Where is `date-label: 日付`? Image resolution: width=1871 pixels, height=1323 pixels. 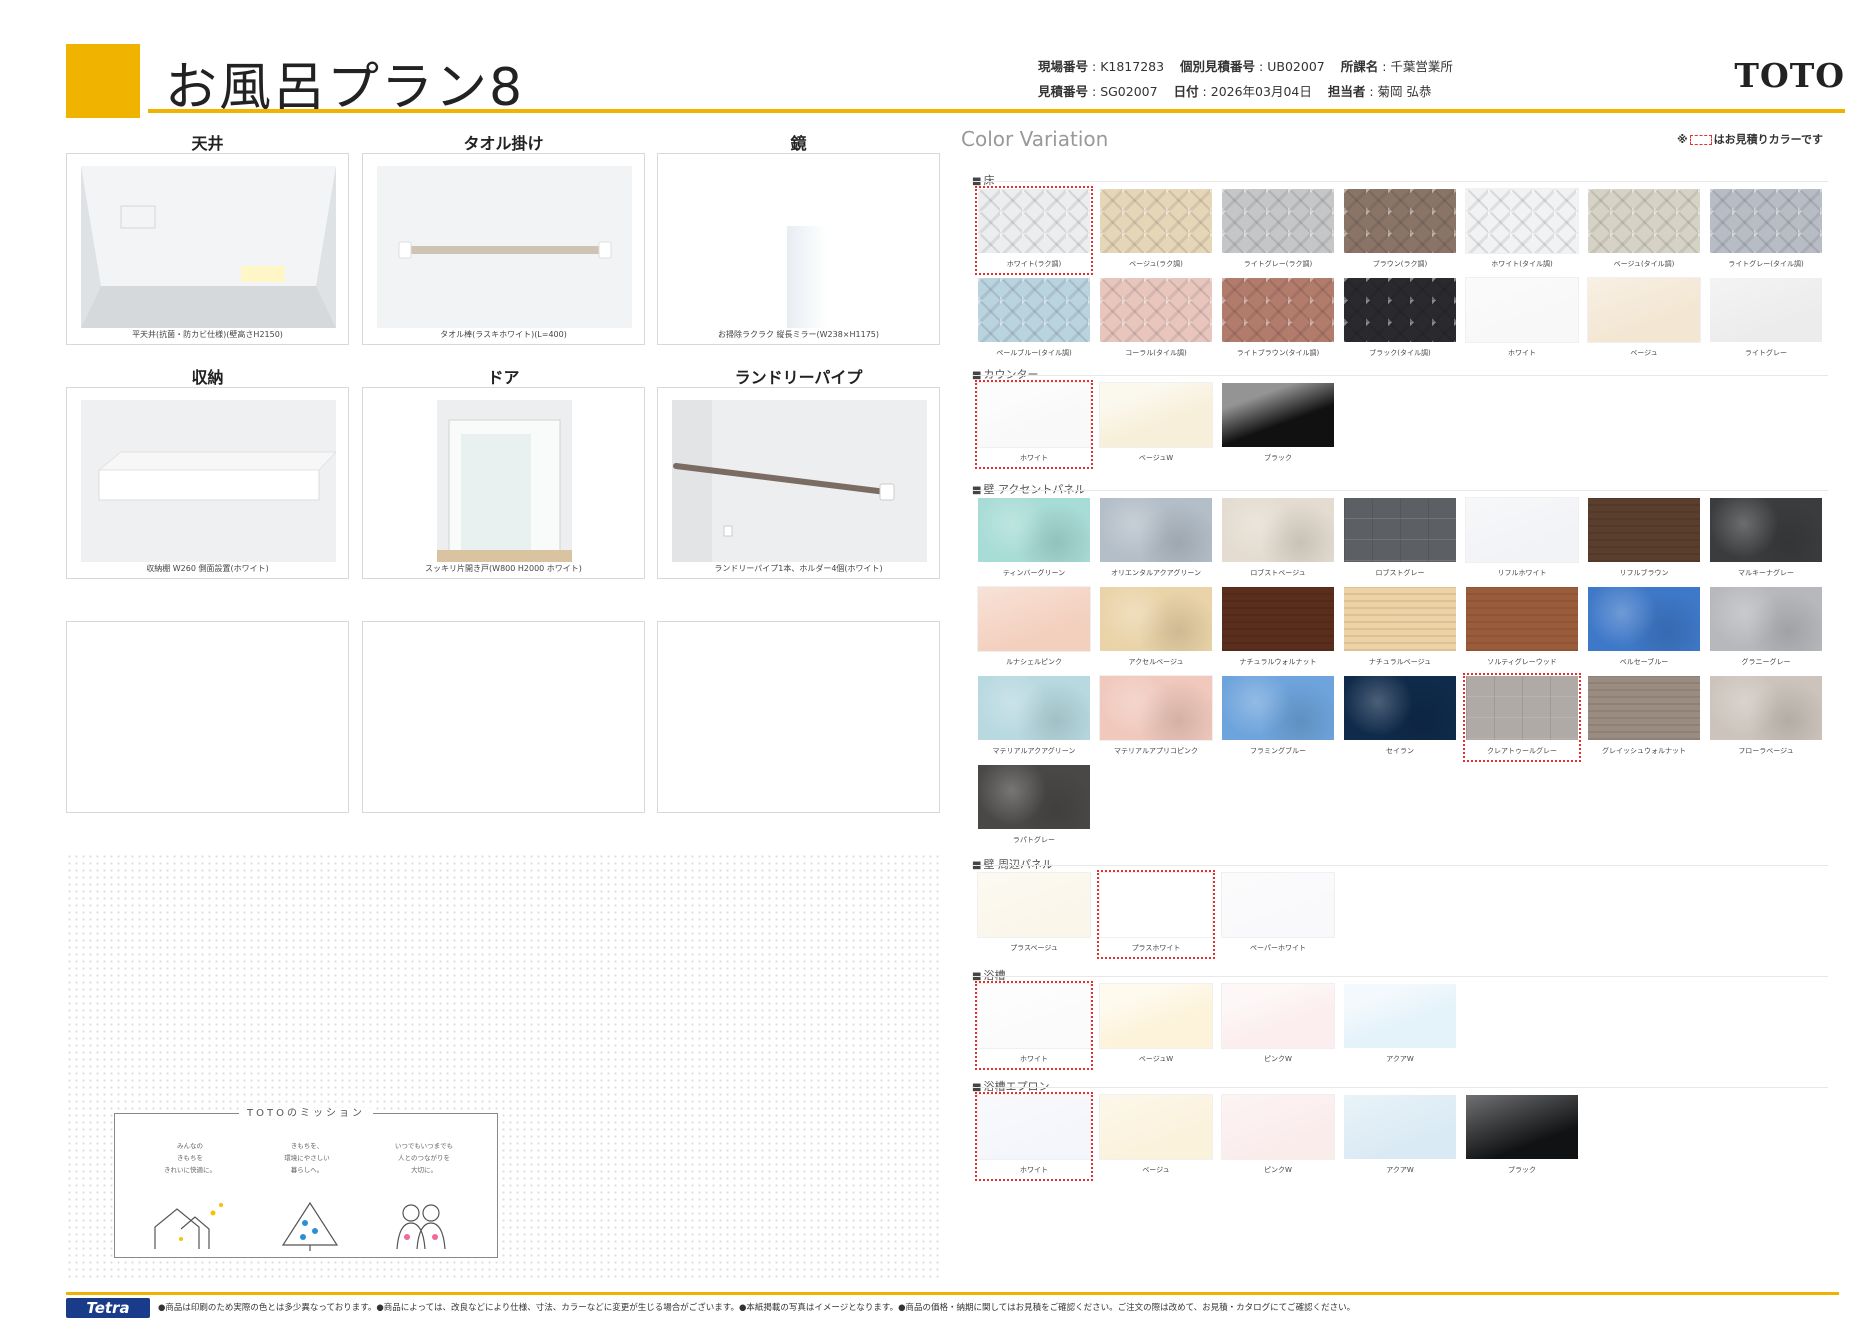
date-label: 日付 is located at coordinates (1186, 91).